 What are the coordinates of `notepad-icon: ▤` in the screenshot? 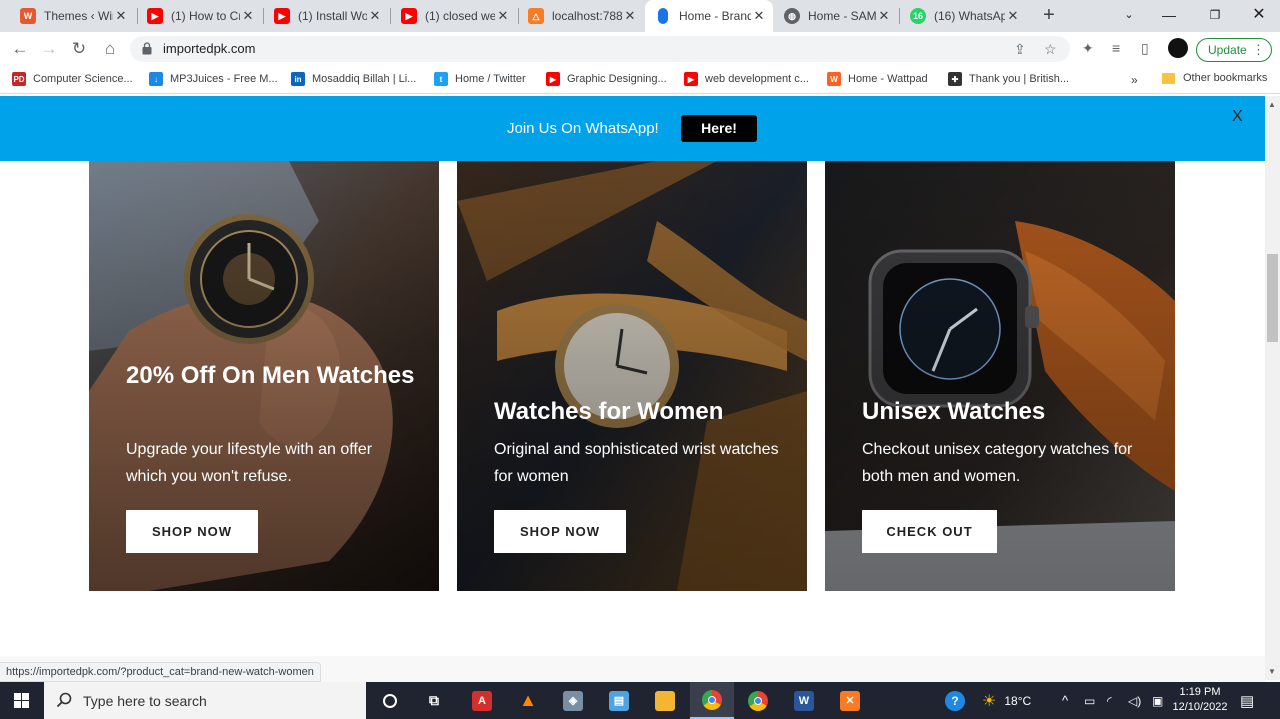 It's located at (619, 700).